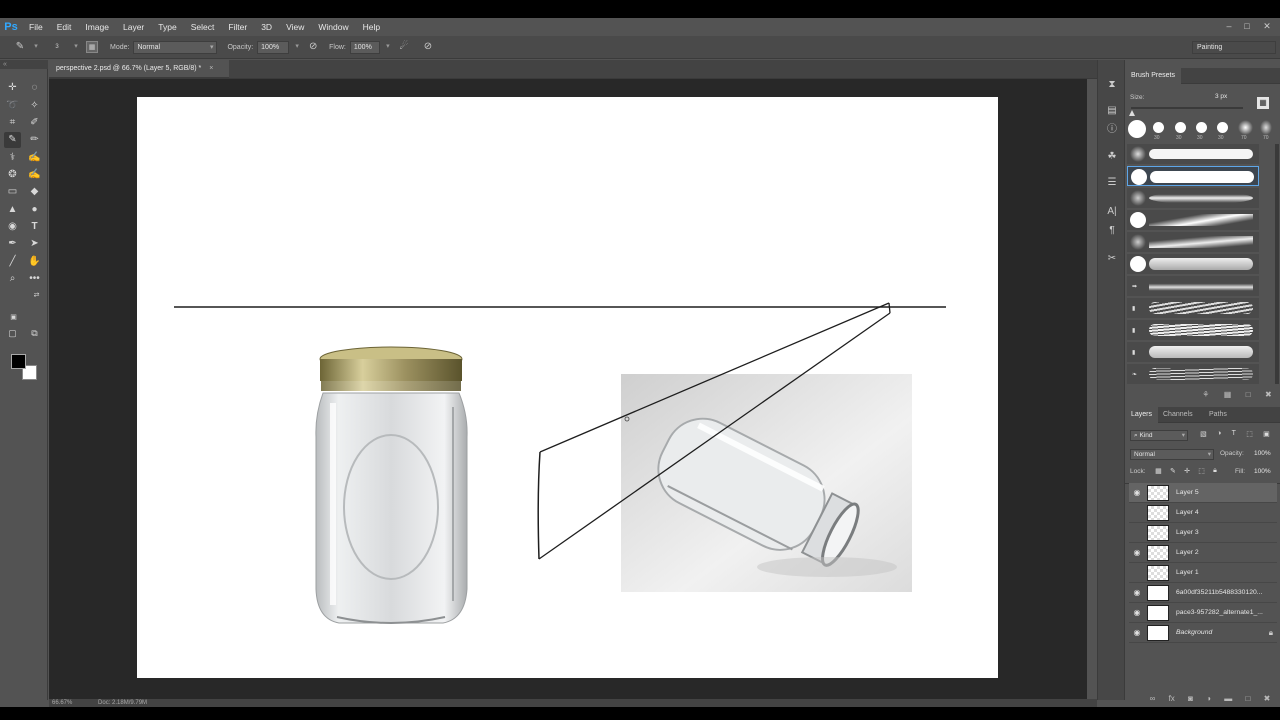 This screenshot has height=720, width=1280. What do you see at coordinates (34, 106) in the screenshot?
I see `quick-select-tool-icon: ✧` at bounding box center [34, 106].